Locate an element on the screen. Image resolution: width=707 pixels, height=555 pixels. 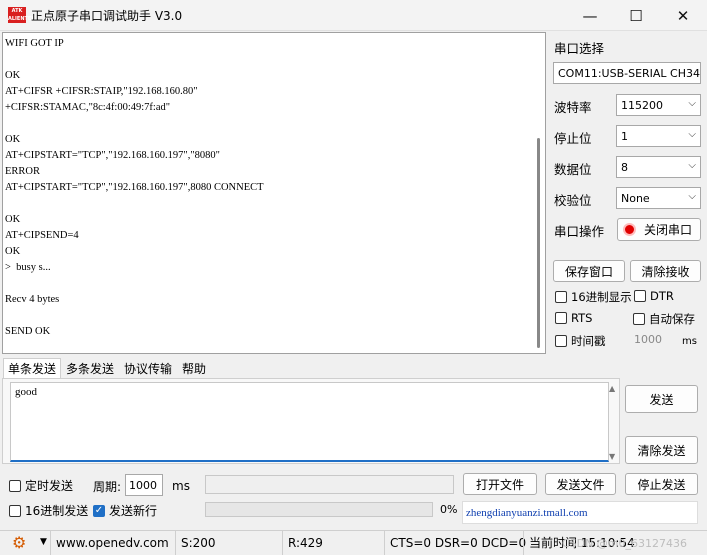
baud-label: 波特率 is located at coordinates (573, 107).